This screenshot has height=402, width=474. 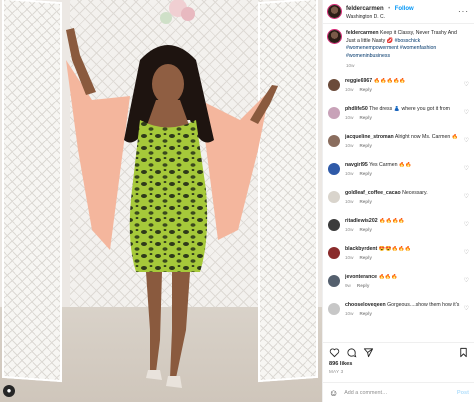 What do you see at coordinates (358, 81) in the screenshot?
I see `comment-username: reggie6967` at bounding box center [358, 81].